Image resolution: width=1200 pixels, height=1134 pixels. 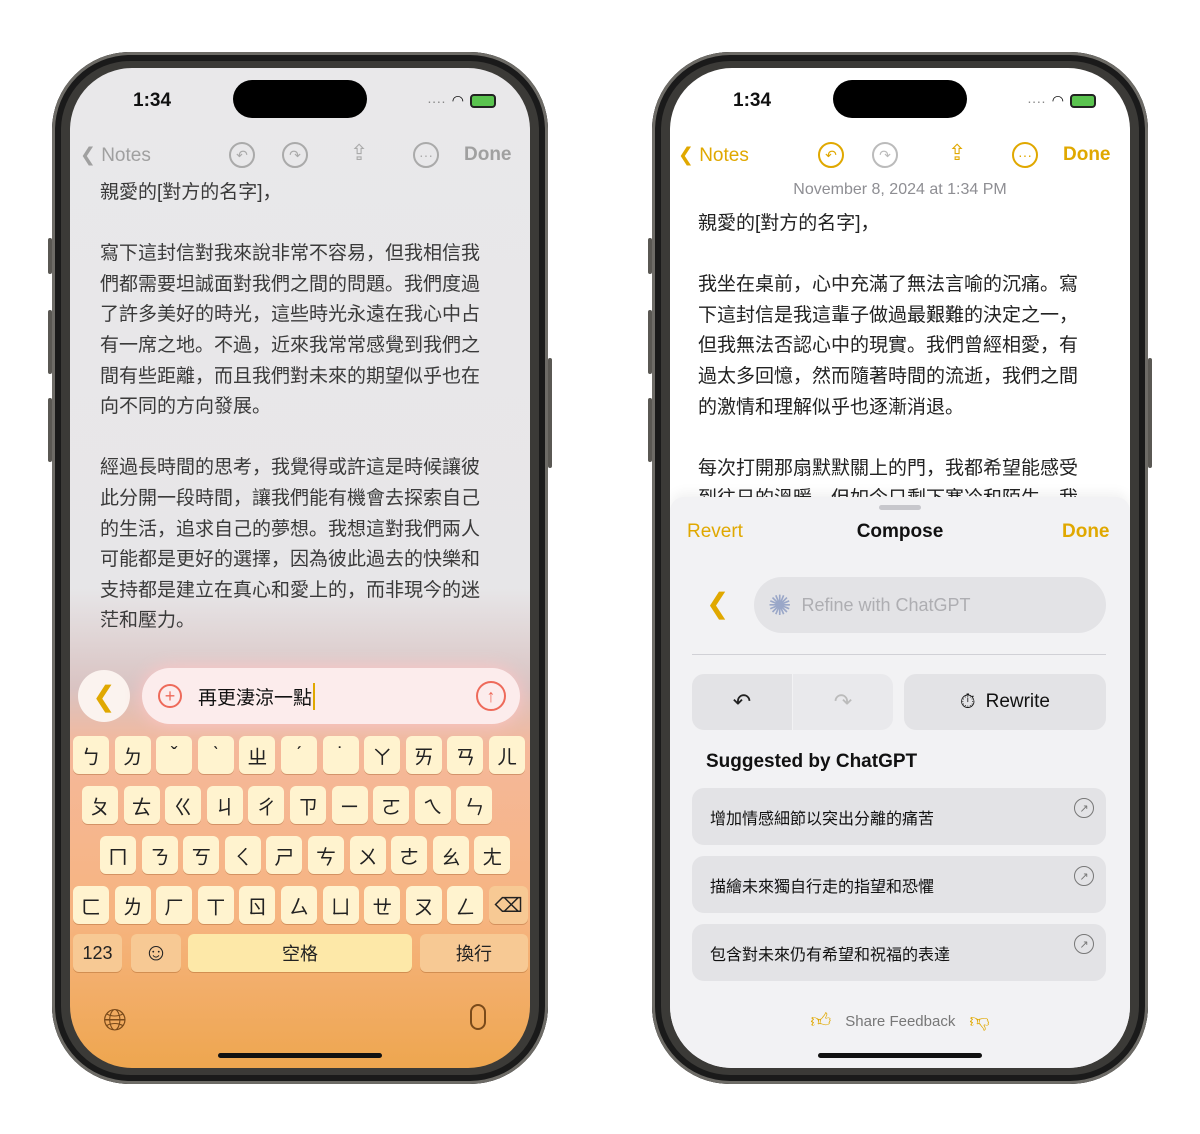 What do you see at coordinates (91, 755) in the screenshot?
I see `key: ㄅ` at bounding box center [91, 755].